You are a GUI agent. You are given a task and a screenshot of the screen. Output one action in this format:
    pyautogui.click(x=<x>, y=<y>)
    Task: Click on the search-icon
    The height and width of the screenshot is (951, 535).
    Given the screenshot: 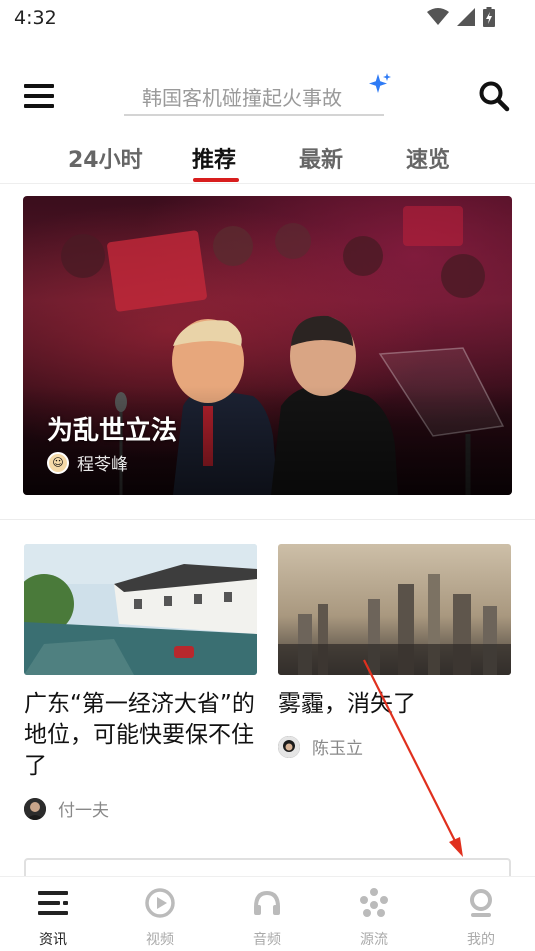 What is the action you would take?
    pyautogui.click(x=494, y=96)
    